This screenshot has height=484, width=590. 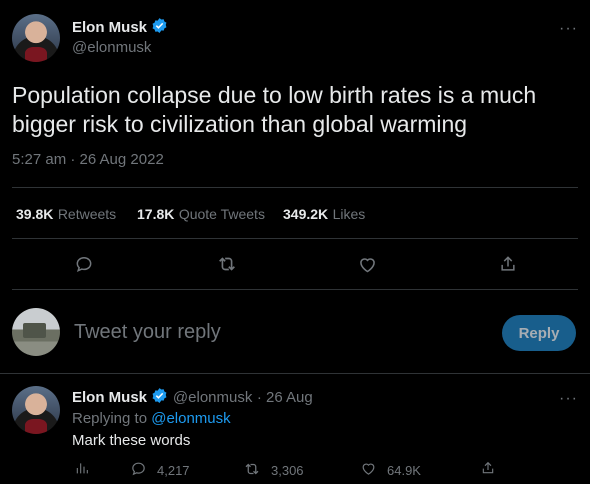 What do you see at coordinates (539, 333) in the screenshot?
I see `reply-button: Reply` at bounding box center [539, 333].